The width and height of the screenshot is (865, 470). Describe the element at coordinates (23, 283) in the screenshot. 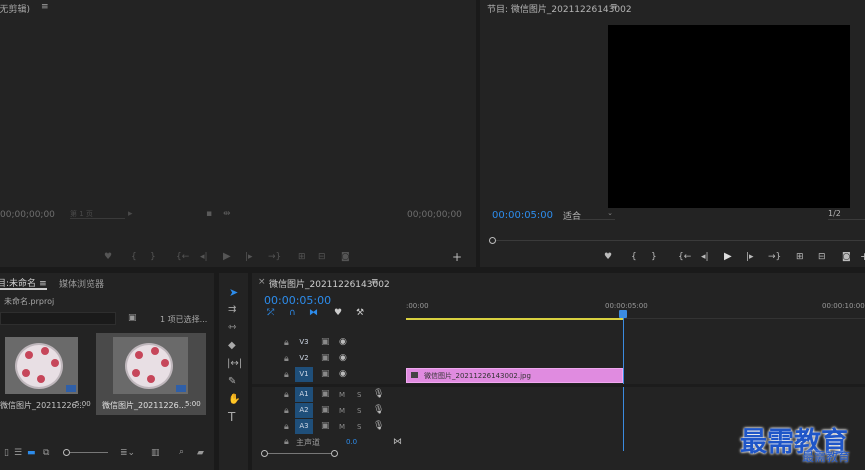

I see `tab-project: 目:未命名 ≡` at that location.